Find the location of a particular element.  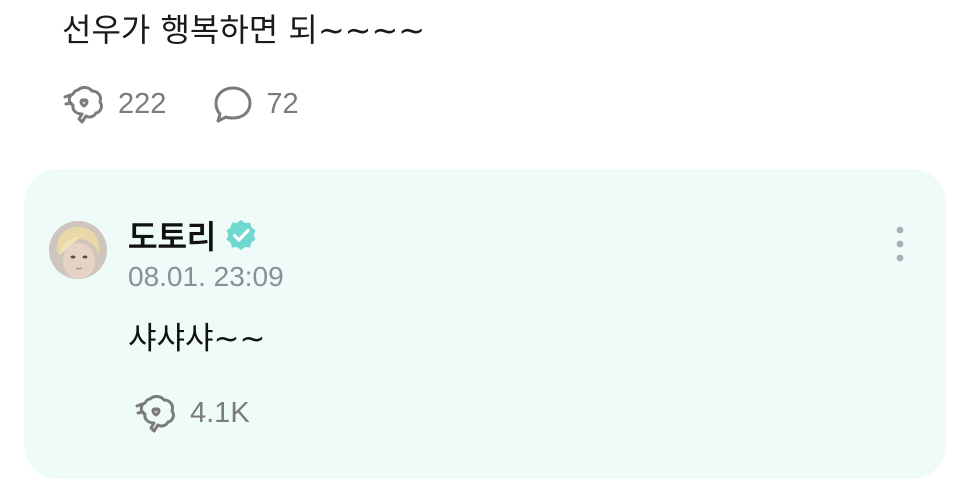

verified-badge-icon is located at coordinates (241, 235).